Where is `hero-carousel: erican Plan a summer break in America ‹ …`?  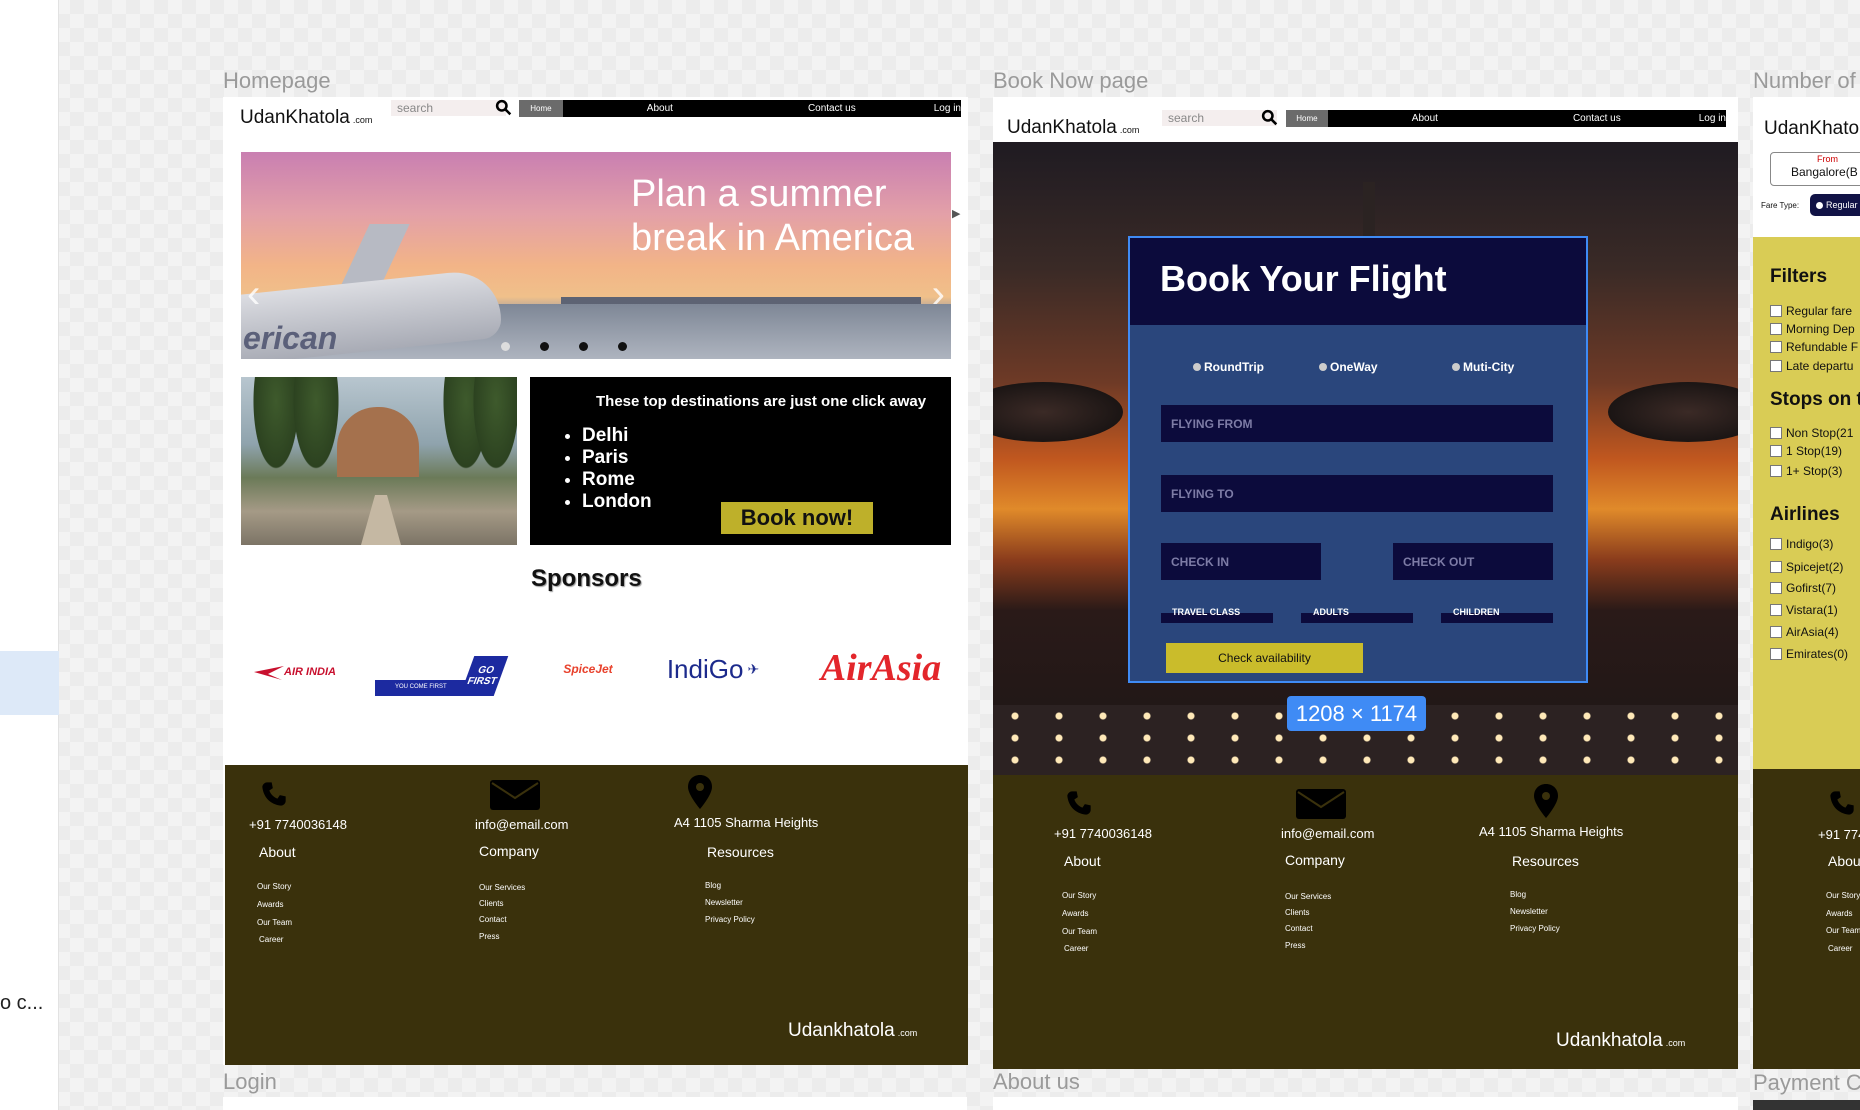
hero-carousel: erican Plan a summer break in America ‹ … is located at coordinates (596, 255).